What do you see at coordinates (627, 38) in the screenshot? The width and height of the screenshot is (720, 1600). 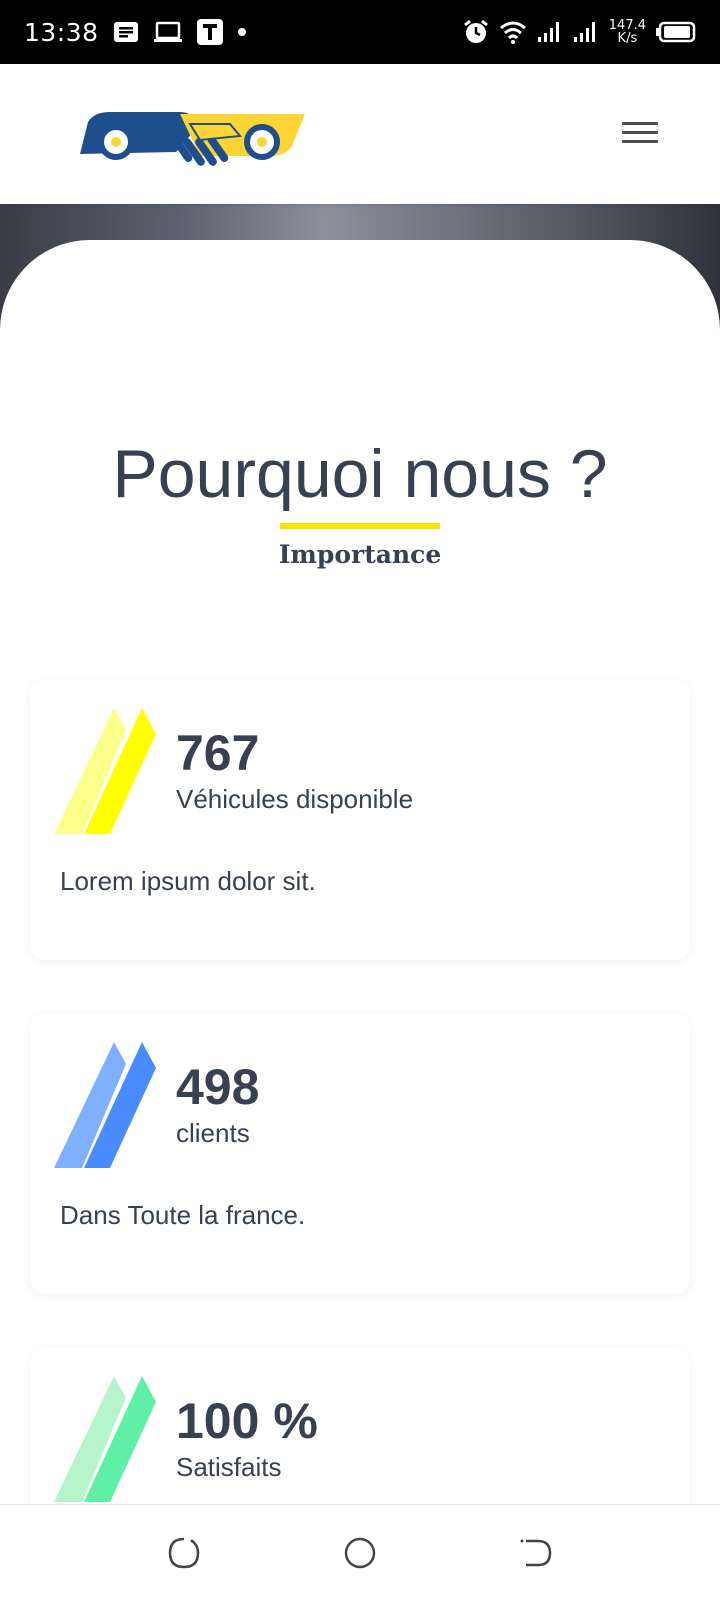 I see `net-speed-unit: K/s` at bounding box center [627, 38].